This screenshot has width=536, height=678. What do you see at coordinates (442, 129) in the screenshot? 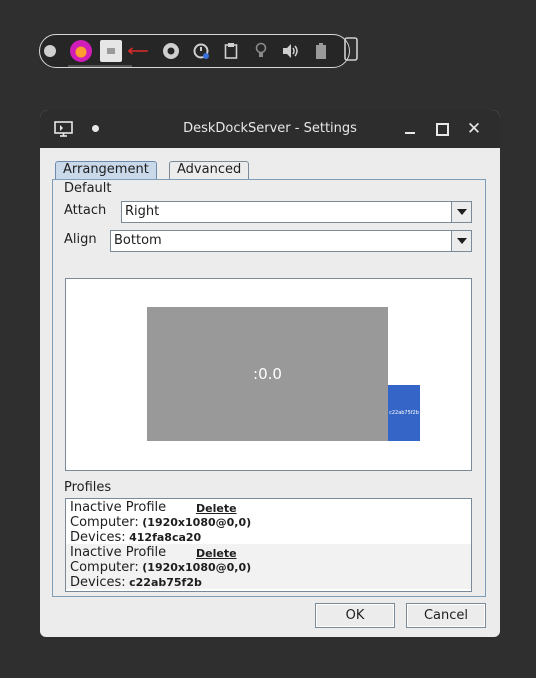
I see `maximize-button` at bounding box center [442, 129].